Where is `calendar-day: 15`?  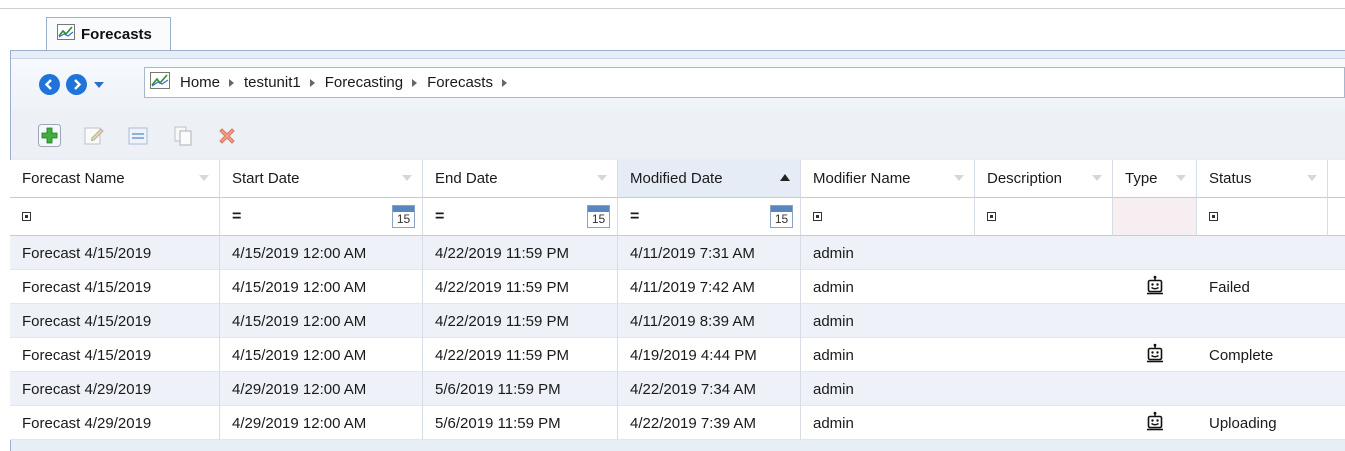 calendar-day: 15 is located at coordinates (598, 219).